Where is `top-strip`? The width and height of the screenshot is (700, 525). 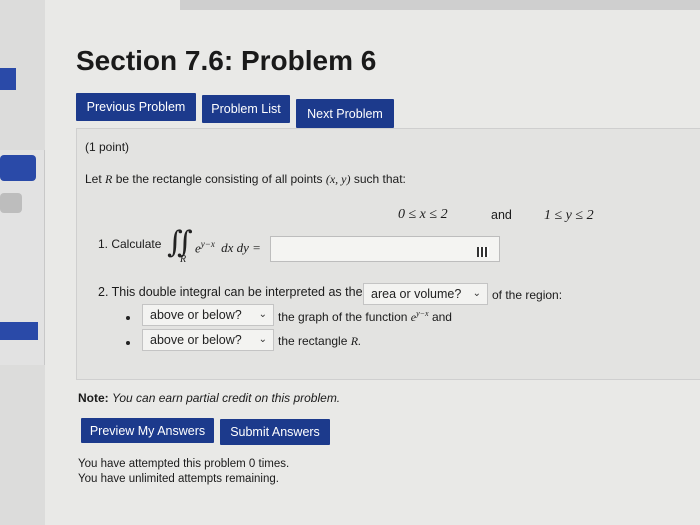
top-strip is located at coordinates (440, 5).